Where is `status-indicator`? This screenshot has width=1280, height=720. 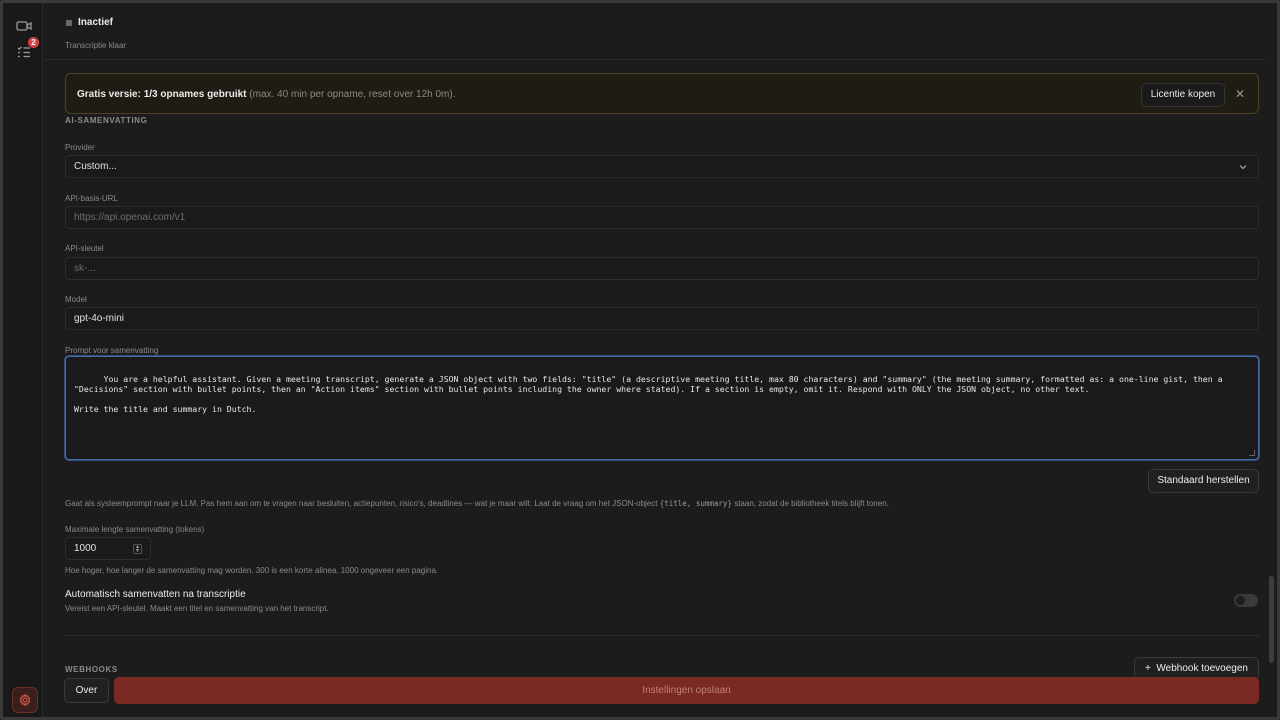
status-indicator is located at coordinates (69, 23).